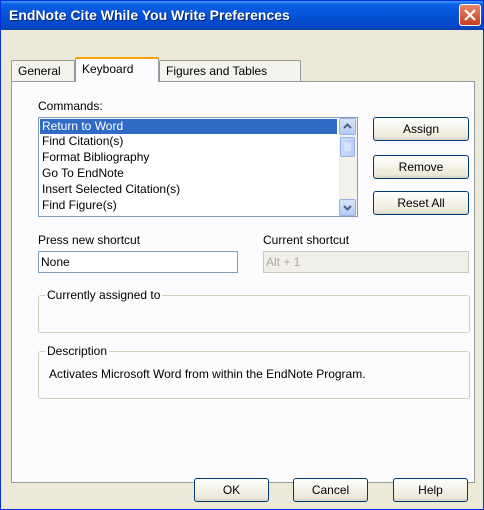 The width and height of the screenshot is (484, 510). I want to click on commands-label: Commands:, so click(70, 106).